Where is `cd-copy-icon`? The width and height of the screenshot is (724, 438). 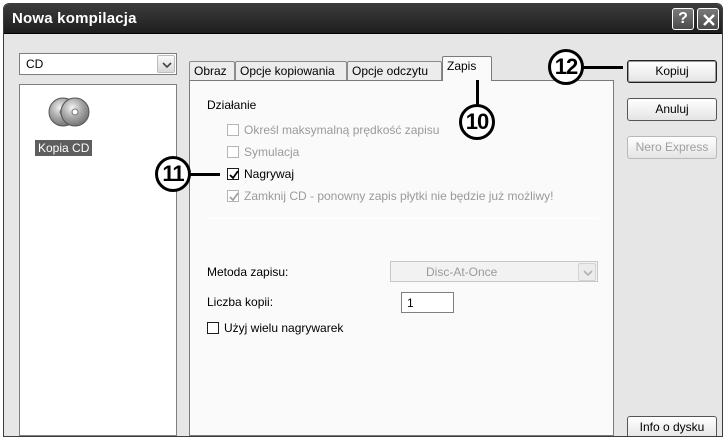 cd-copy-icon is located at coordinates (69, 113).